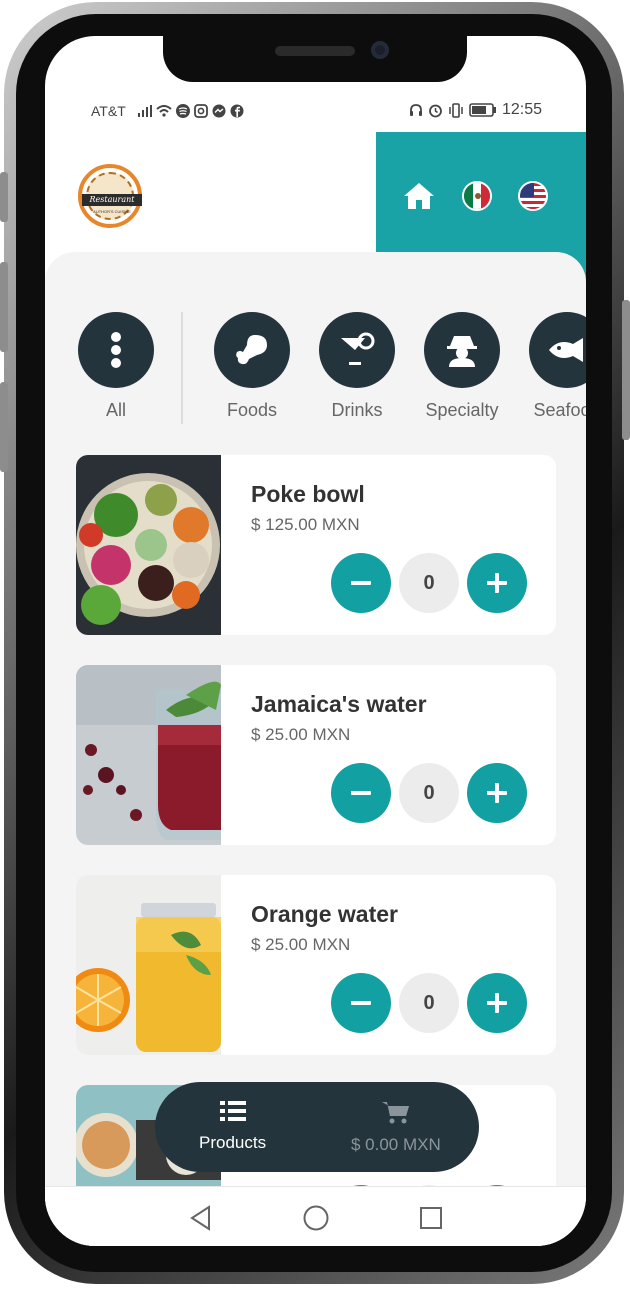  Describe the element at coordinates (462, 410) in the screenshot. I see `category-label: Specialty` at that location.